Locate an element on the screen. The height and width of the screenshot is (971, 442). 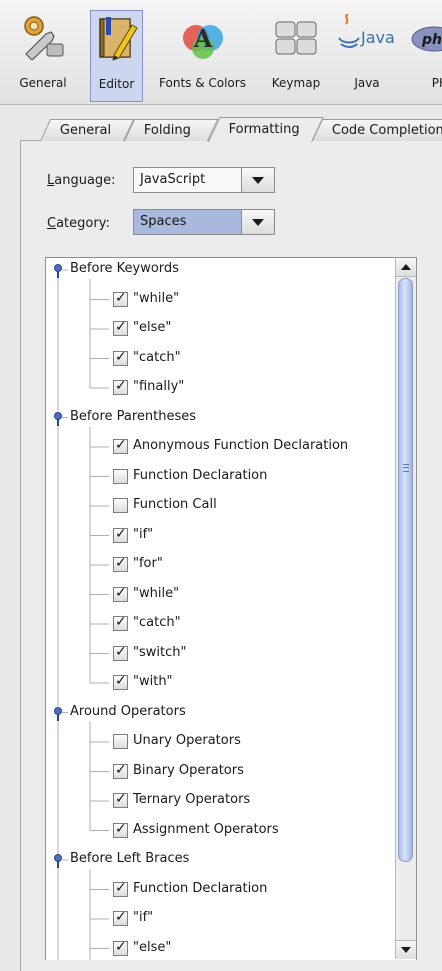
language-combo: JavaScript is located at coordinates (204, 180).